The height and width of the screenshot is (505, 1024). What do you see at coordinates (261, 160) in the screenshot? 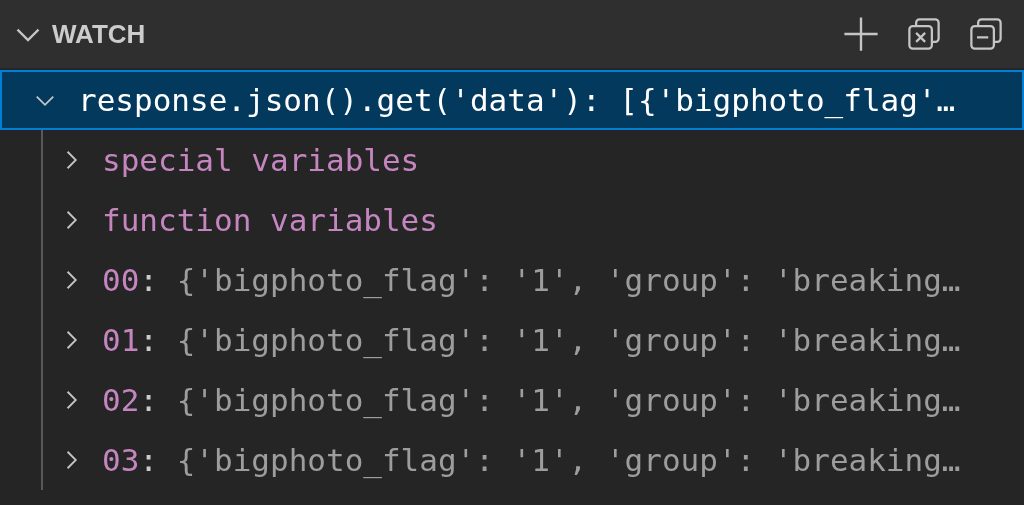
I see `variable-group-label: special variables` at bounding box center [261, 160].